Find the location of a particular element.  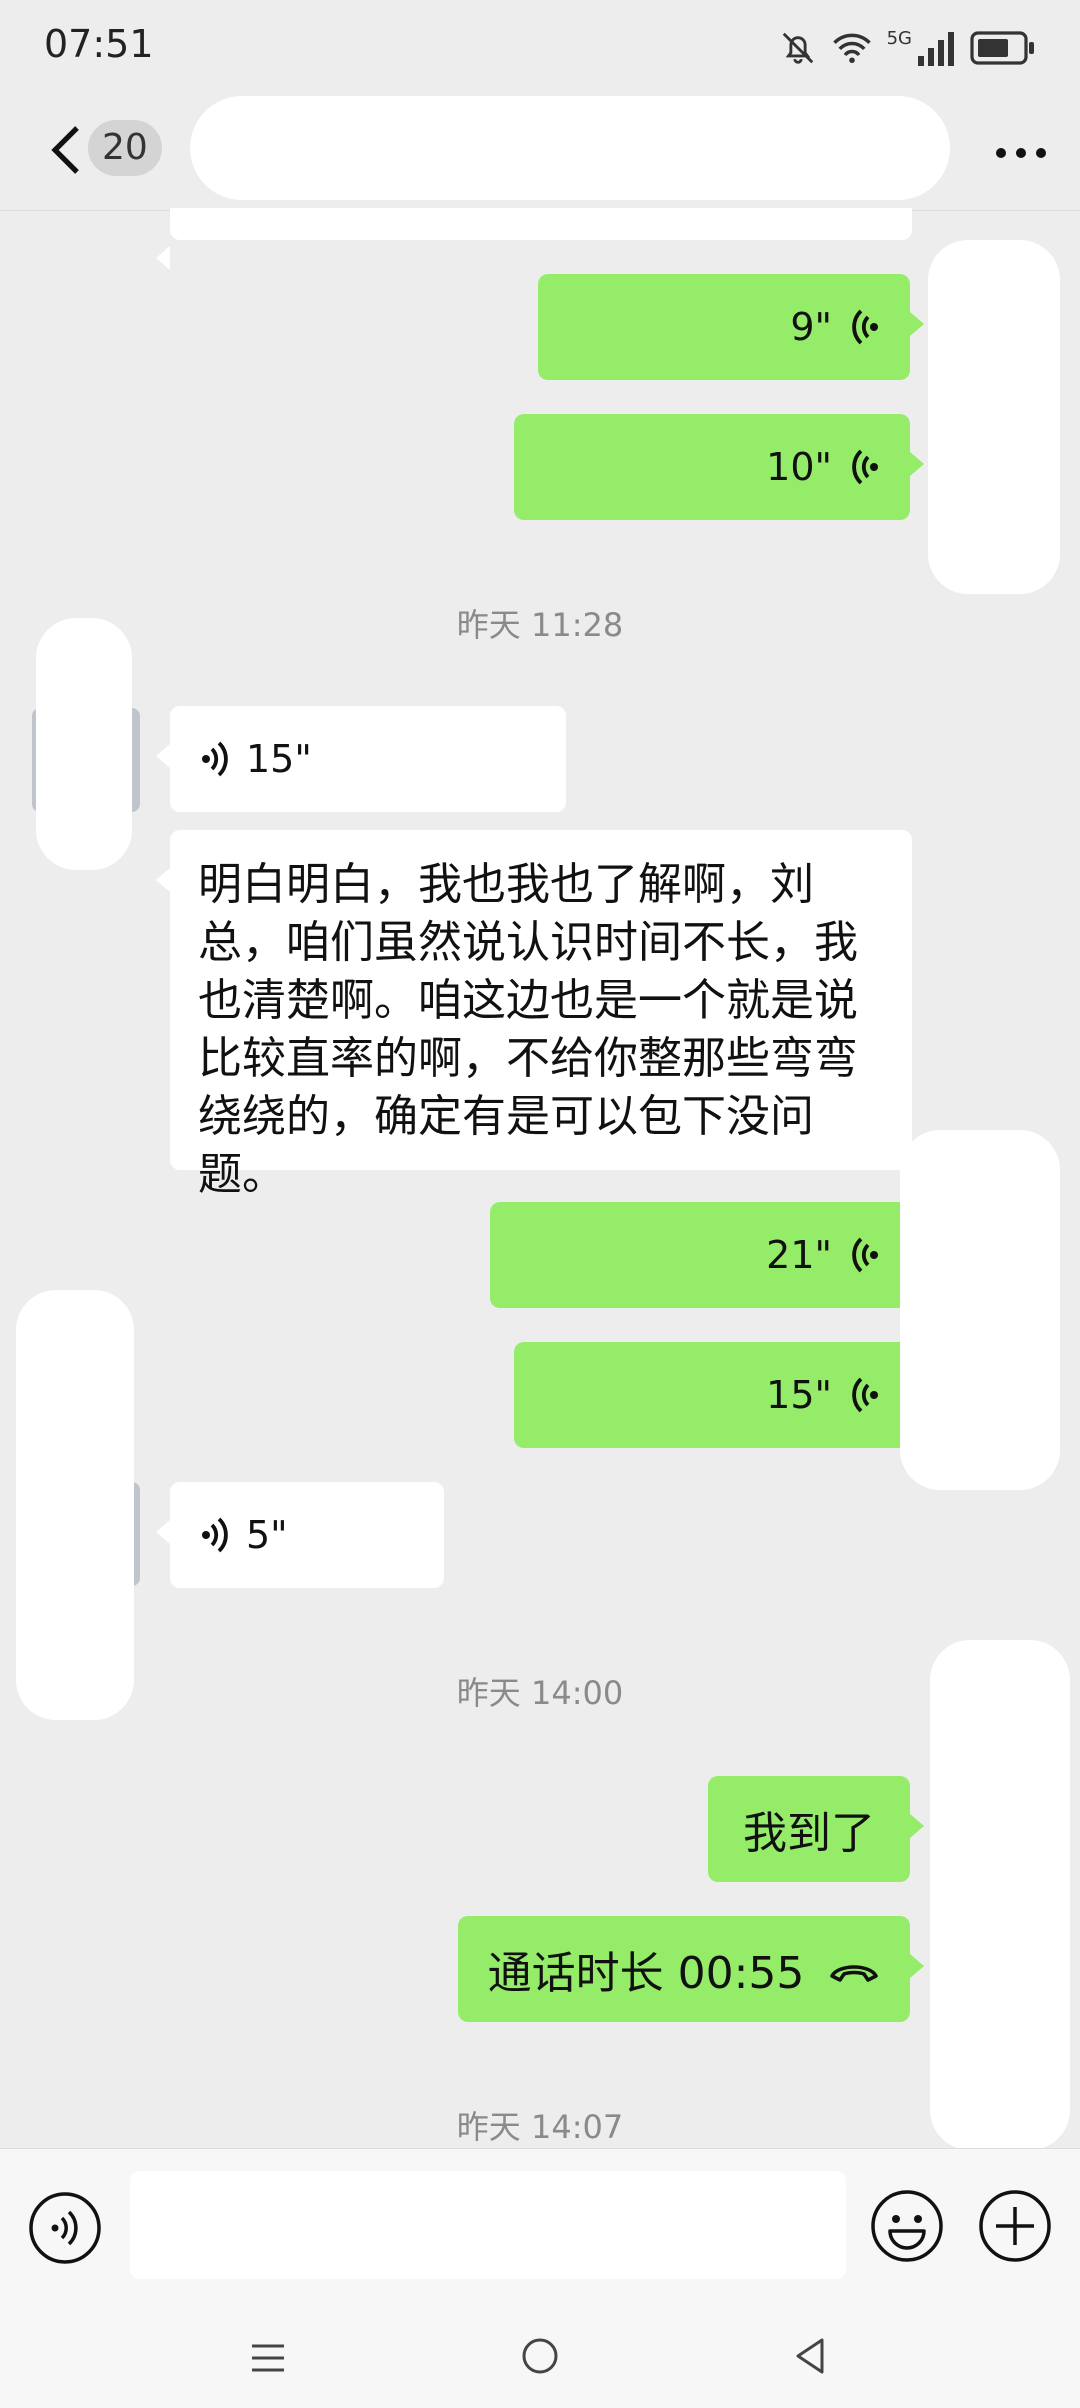

chat-title-bar: 20 is located at coordinates (540, 150).